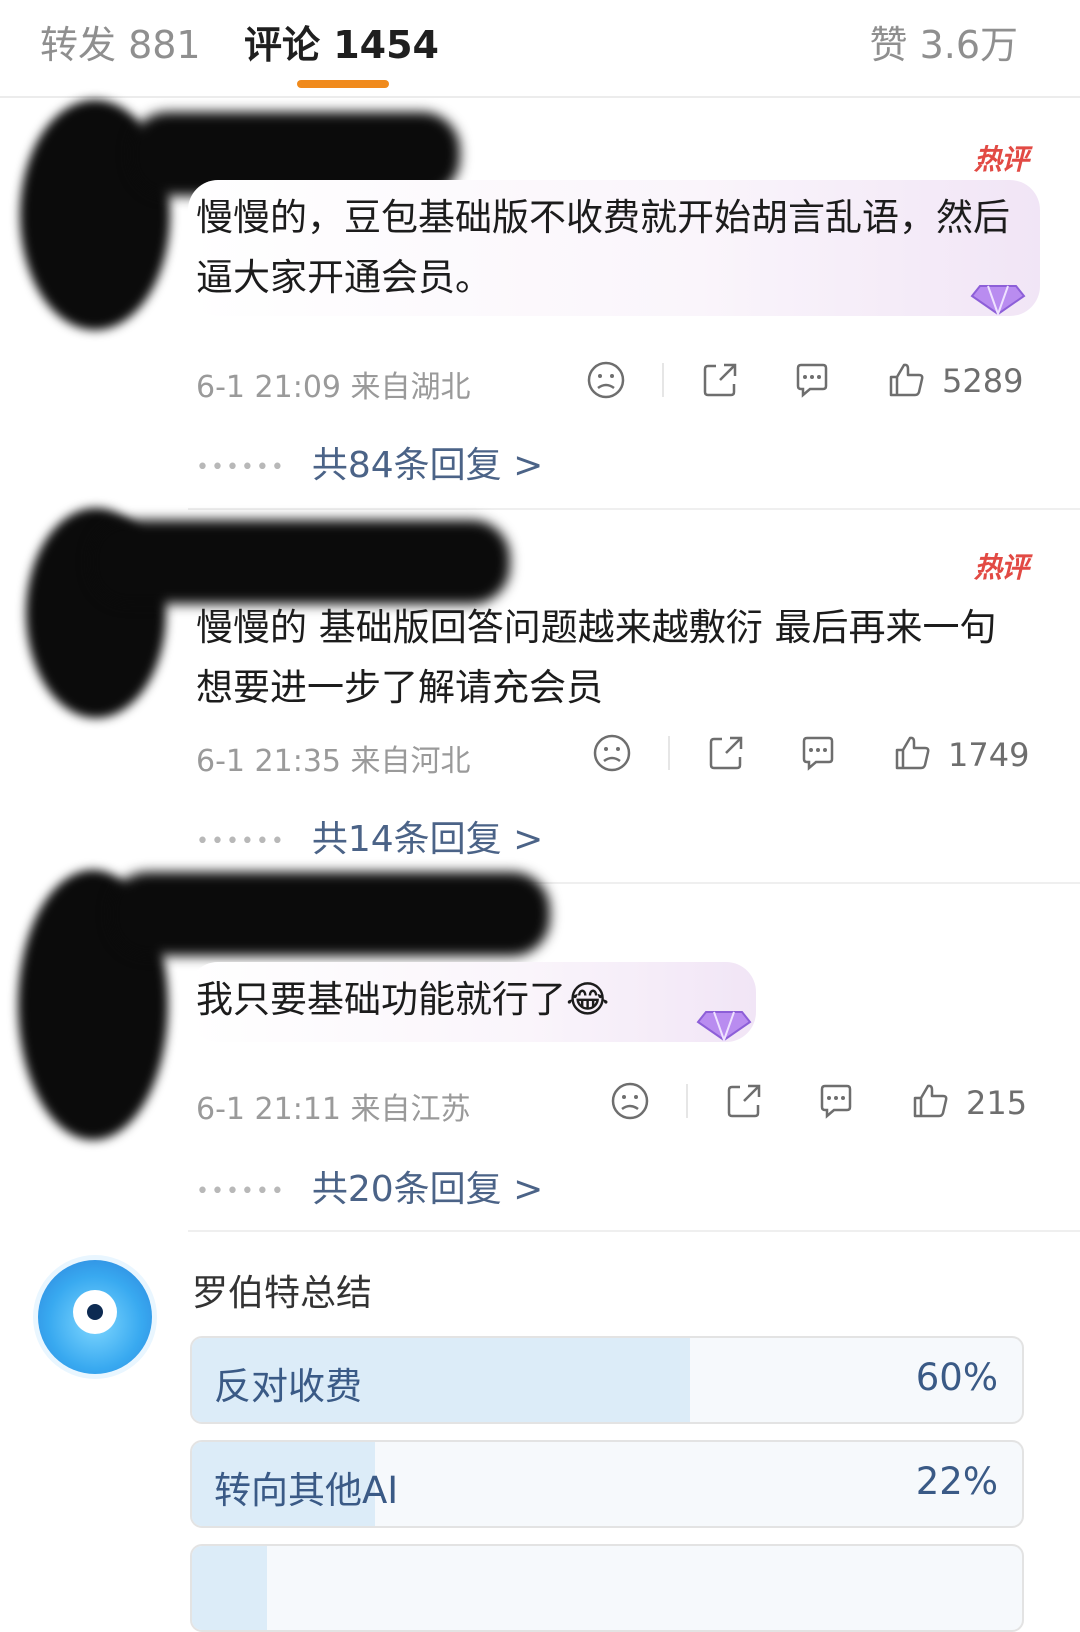 This screenshot has height=1632, width=1080. I want to click on tab-likes: 赞 3.6万, so click(943, 41).